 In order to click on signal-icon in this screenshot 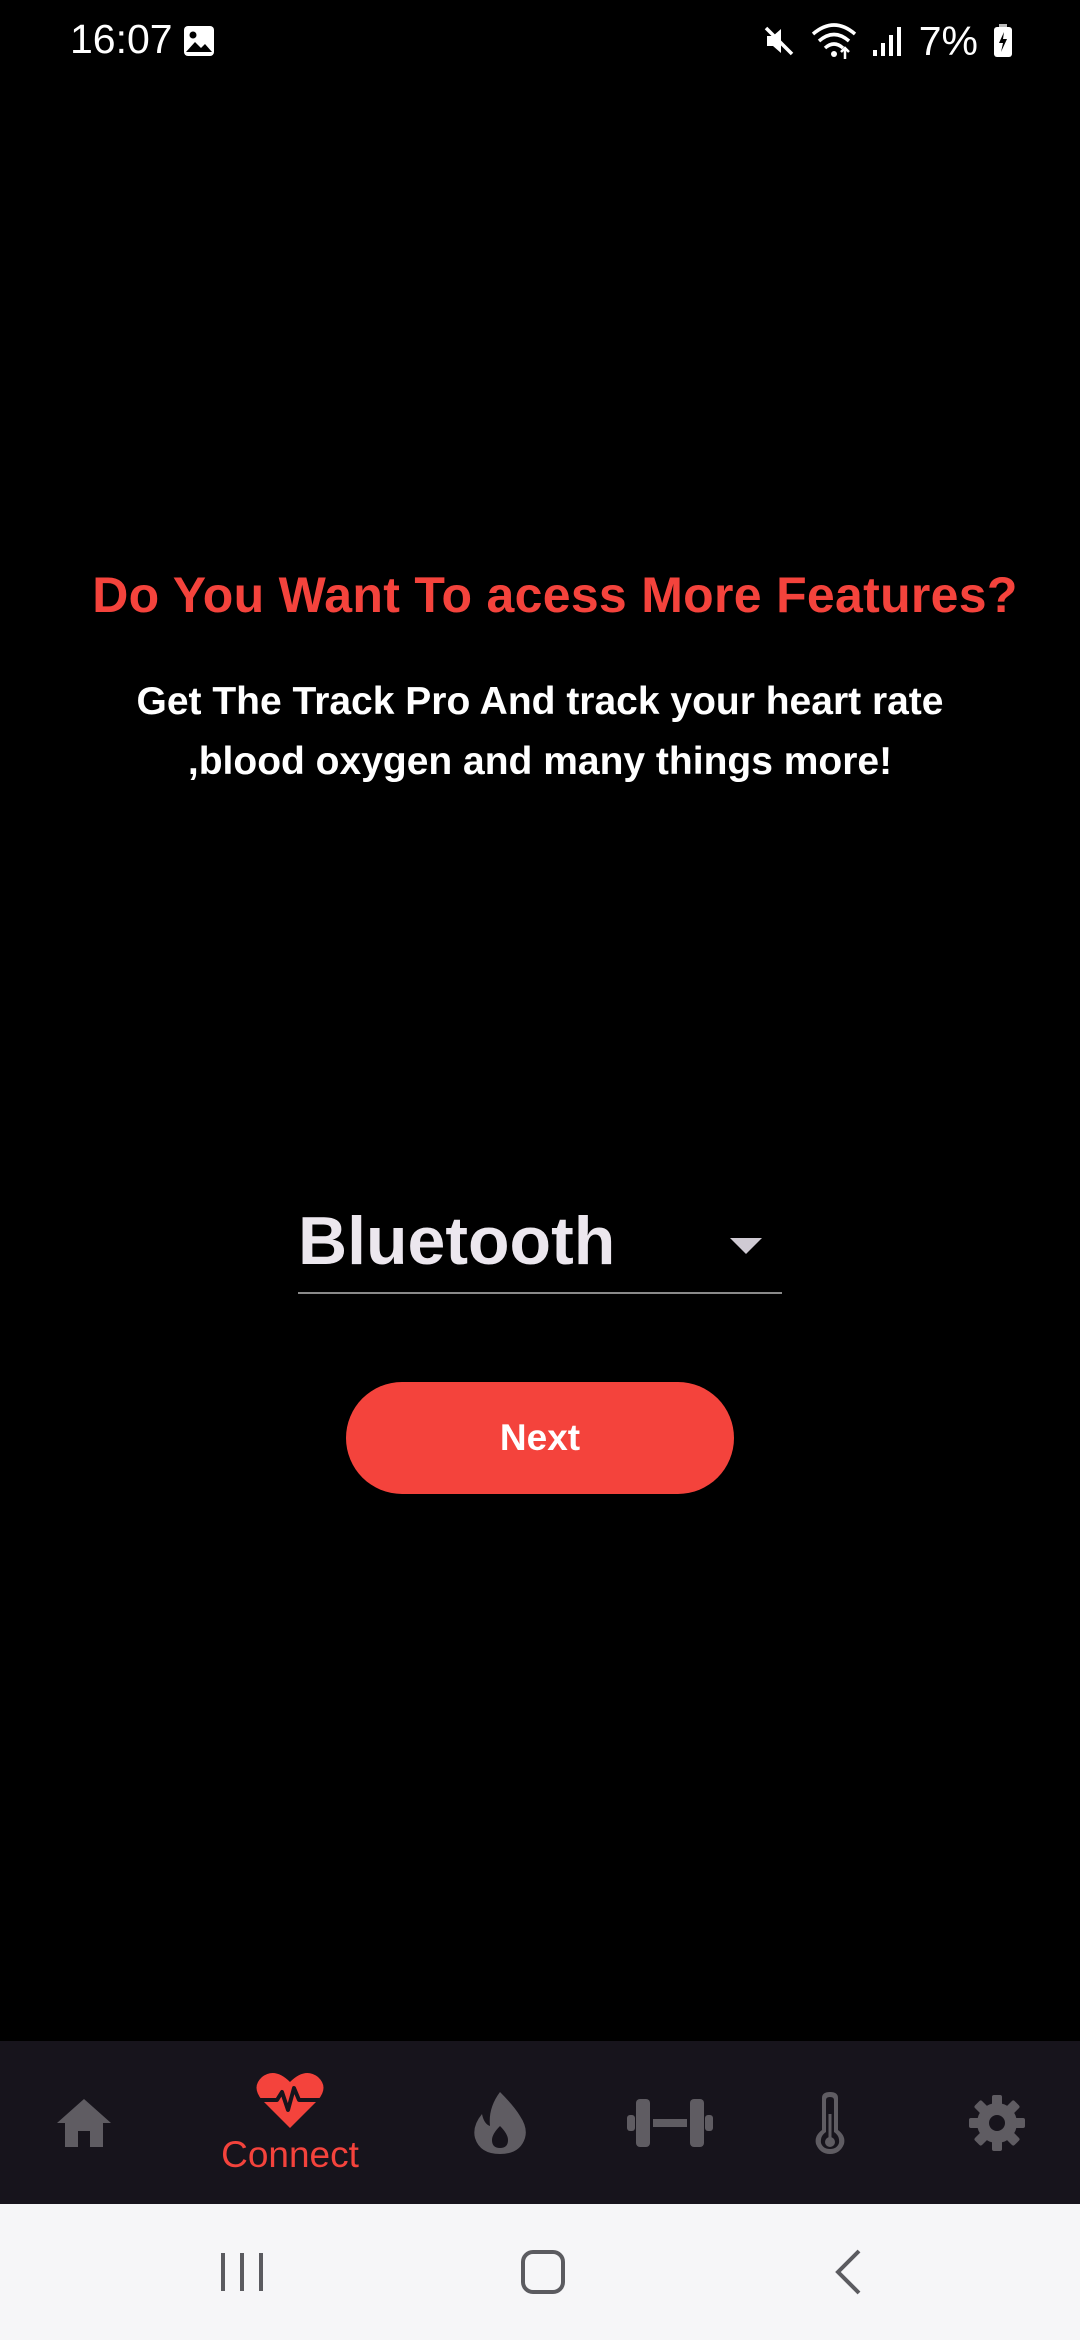, I will do `click(886, 41)`.